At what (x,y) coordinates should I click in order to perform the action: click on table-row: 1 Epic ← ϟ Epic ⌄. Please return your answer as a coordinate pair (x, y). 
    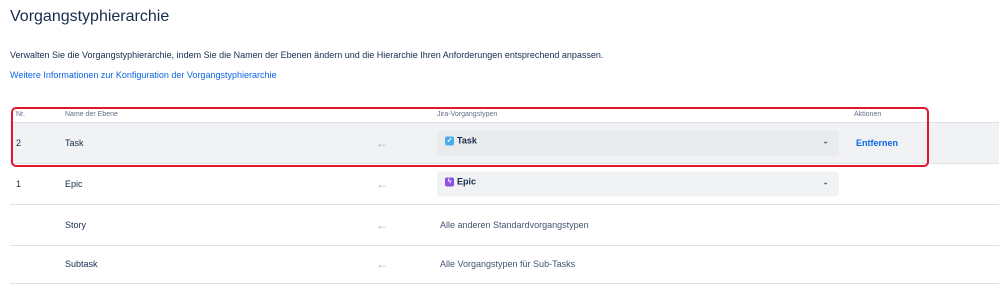
    Looking at the image, I should click on (504, 184).